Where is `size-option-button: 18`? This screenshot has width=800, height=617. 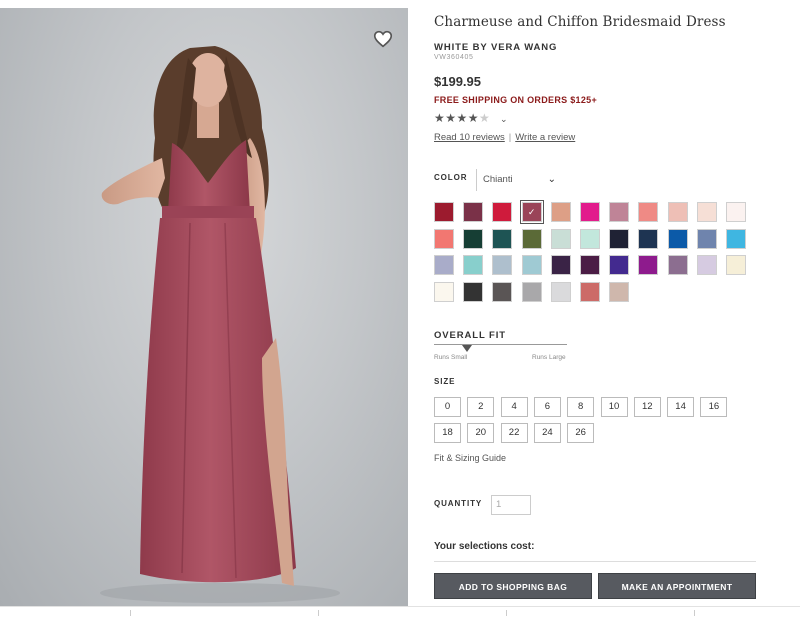 size-option-button: 18 is located at coordinates (447, 433).